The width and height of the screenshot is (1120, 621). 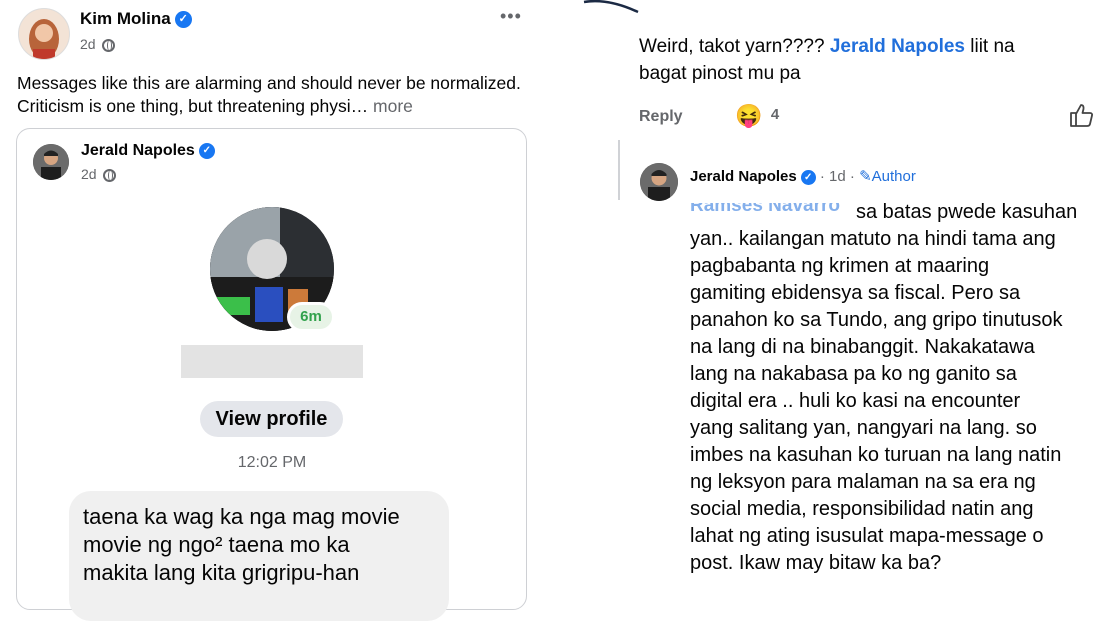 I want to click on pencil-icon: ✎, so click(x=865, y=176).